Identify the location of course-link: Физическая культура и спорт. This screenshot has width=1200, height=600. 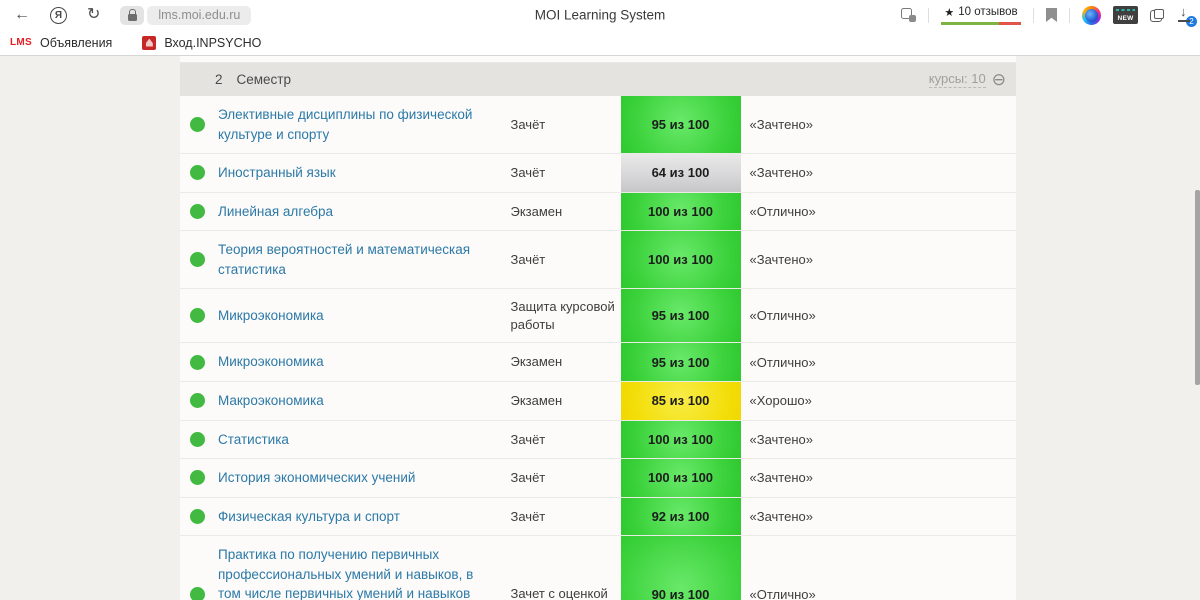
(359, 517).